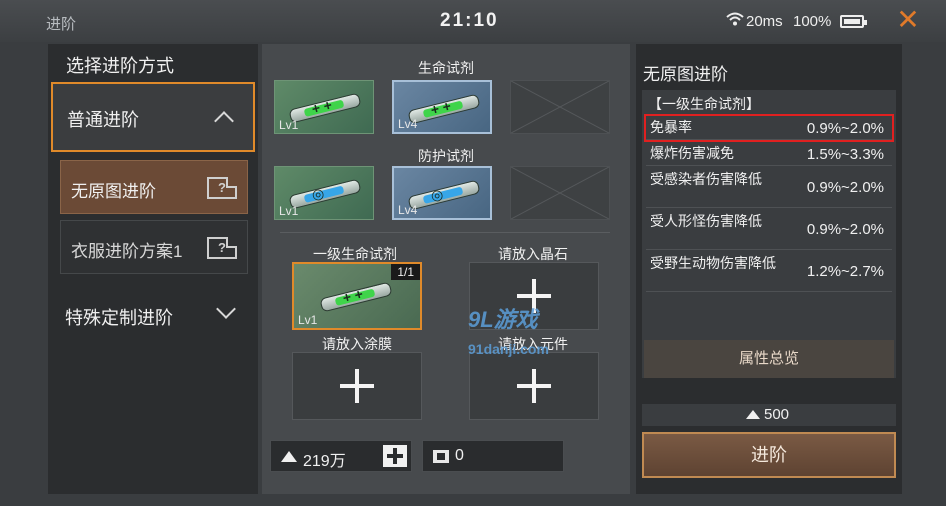  I want to click on custom-advance-label: 特殊定制进阶, so click(119, 318).